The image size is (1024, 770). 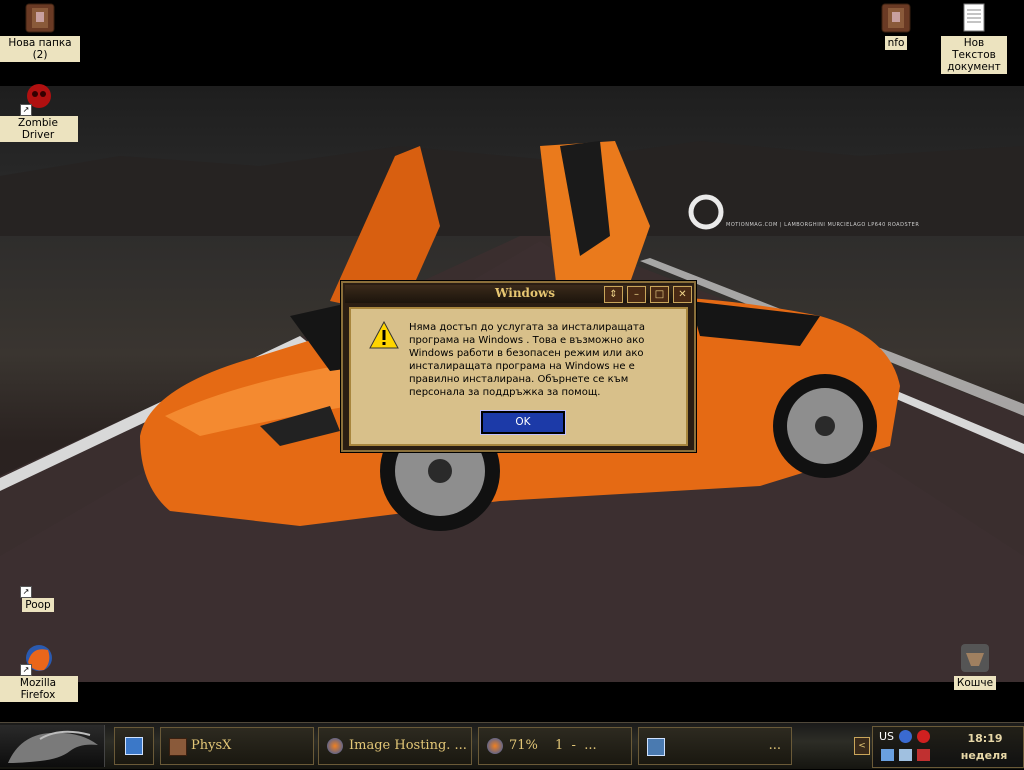 What do you see at coordinates (37, 659) in the screenshot?
I see `firefox-icon: ↗` at bounding box center [37, 659].